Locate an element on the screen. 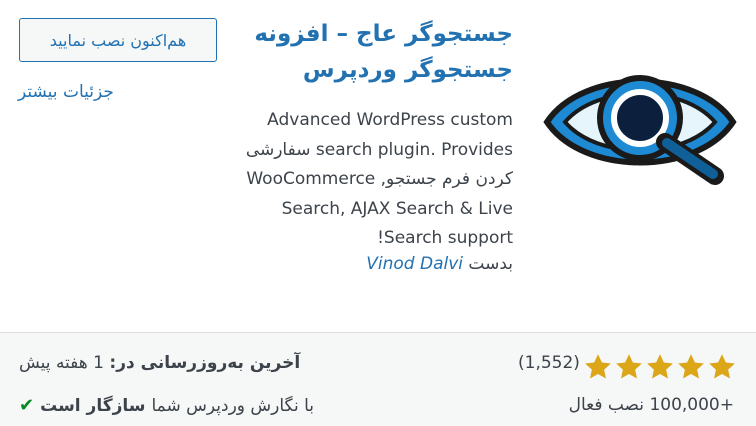 This screenshot has height=426, width=756. rating-count: (1,552) is located at coordinates (549, 363).